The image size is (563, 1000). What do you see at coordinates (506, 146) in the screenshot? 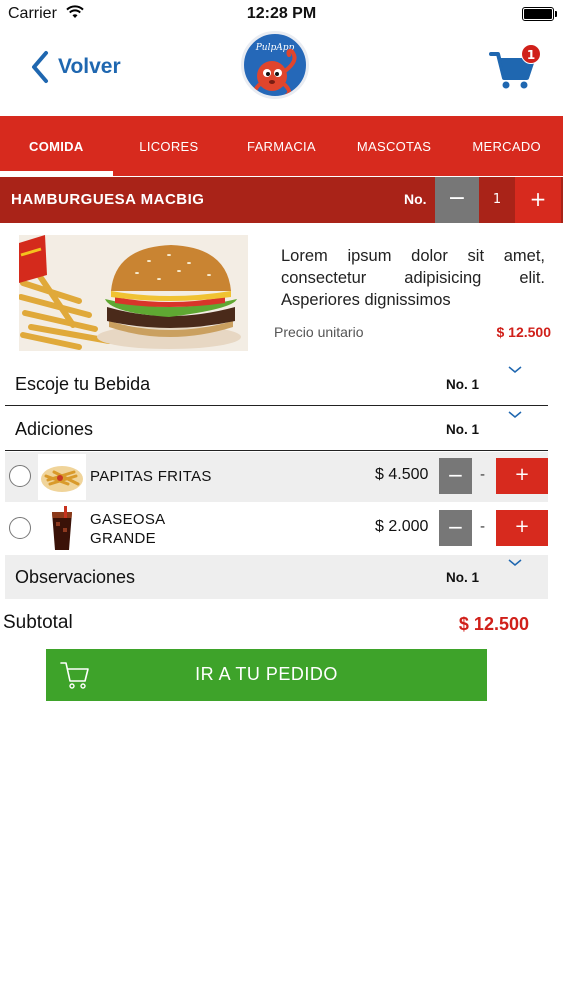
I see `tab-mercado: MERCADO` at bounding box center [506, 146].